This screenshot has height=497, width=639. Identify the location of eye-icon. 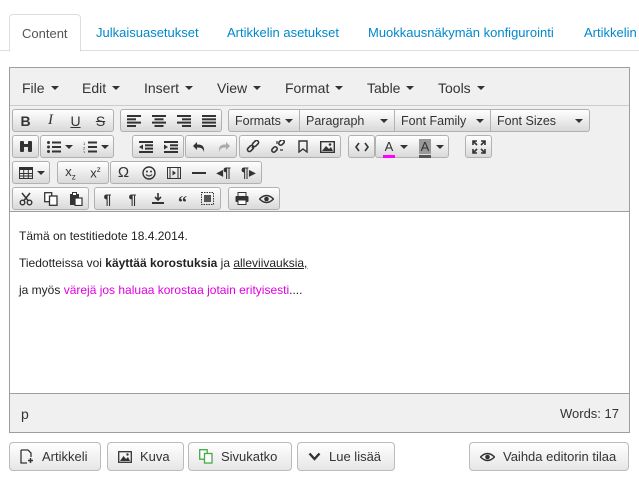
(487, 456).